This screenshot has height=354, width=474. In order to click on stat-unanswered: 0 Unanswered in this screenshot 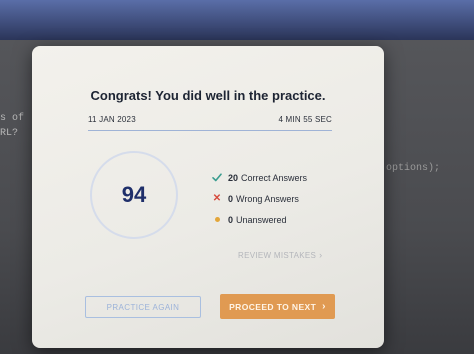, I will do `click(285, 219)`.